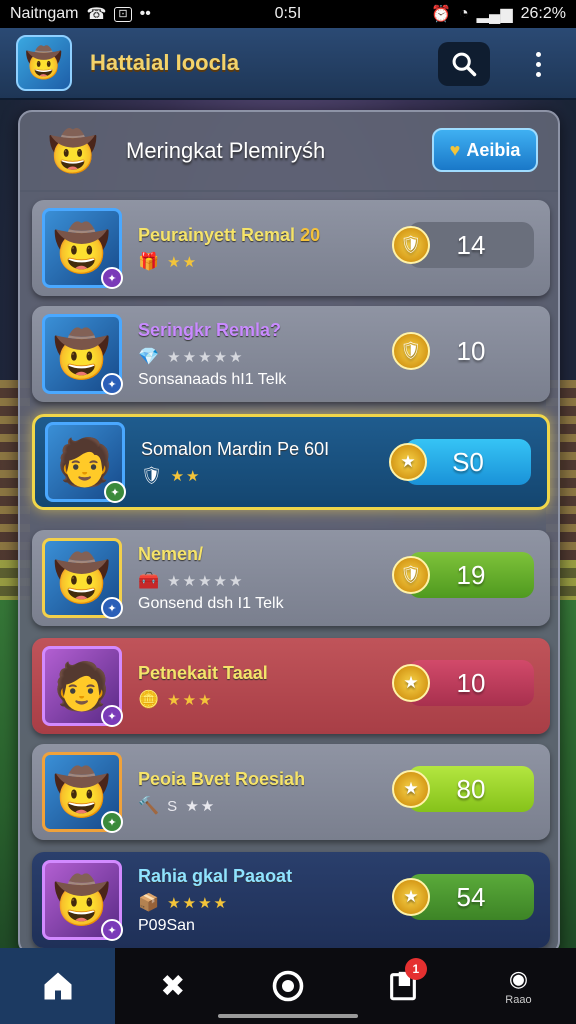 Image resolution: width=576 pixels, height=1024 pixels. Describe the element at coordinates (403, 986) in the screenshot. I see `nav-inbox: 1` at that location.